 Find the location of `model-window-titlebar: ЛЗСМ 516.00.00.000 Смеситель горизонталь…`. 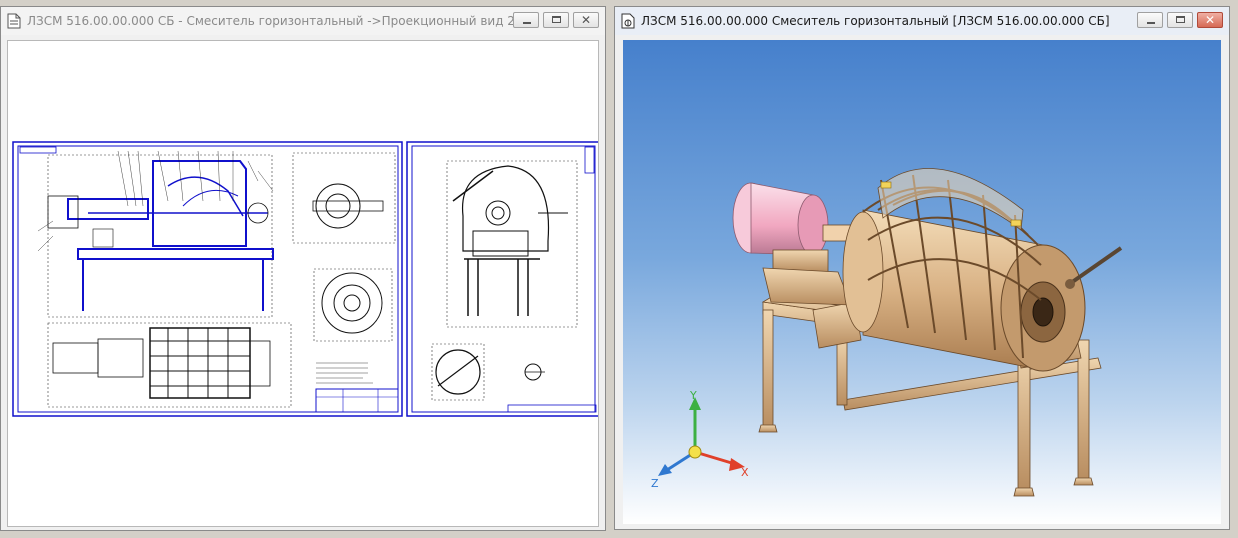

model-window-titlebar: ЛЗСМ 516.00.00.000 Смеситель горизонталь… is located at coordinates (922, 21).